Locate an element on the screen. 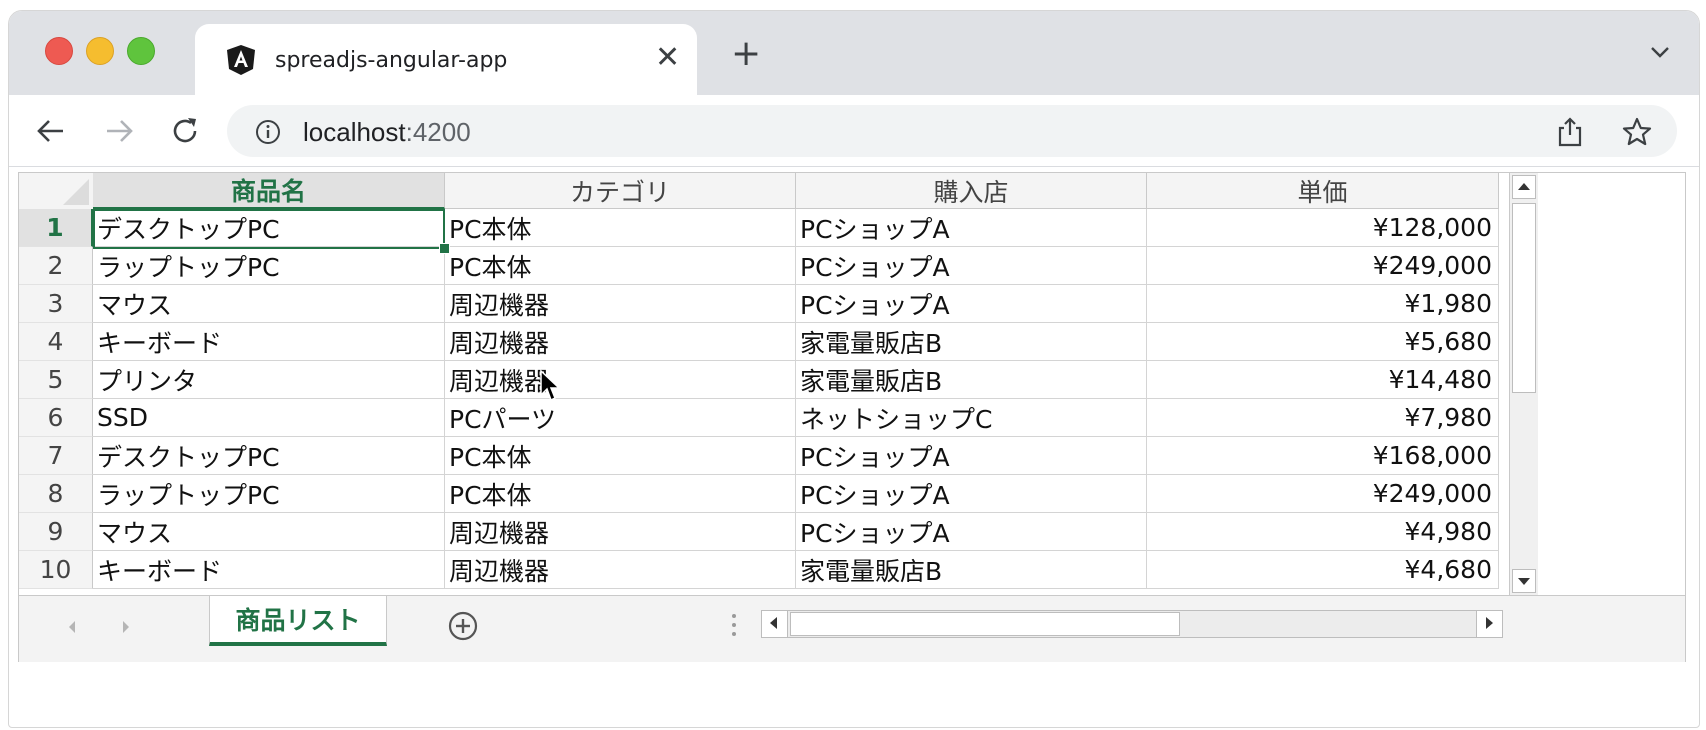 The width and height of the screenshot is (1706, 730). cell-price: ¥1,980 is located at coordinates (1323, 304).